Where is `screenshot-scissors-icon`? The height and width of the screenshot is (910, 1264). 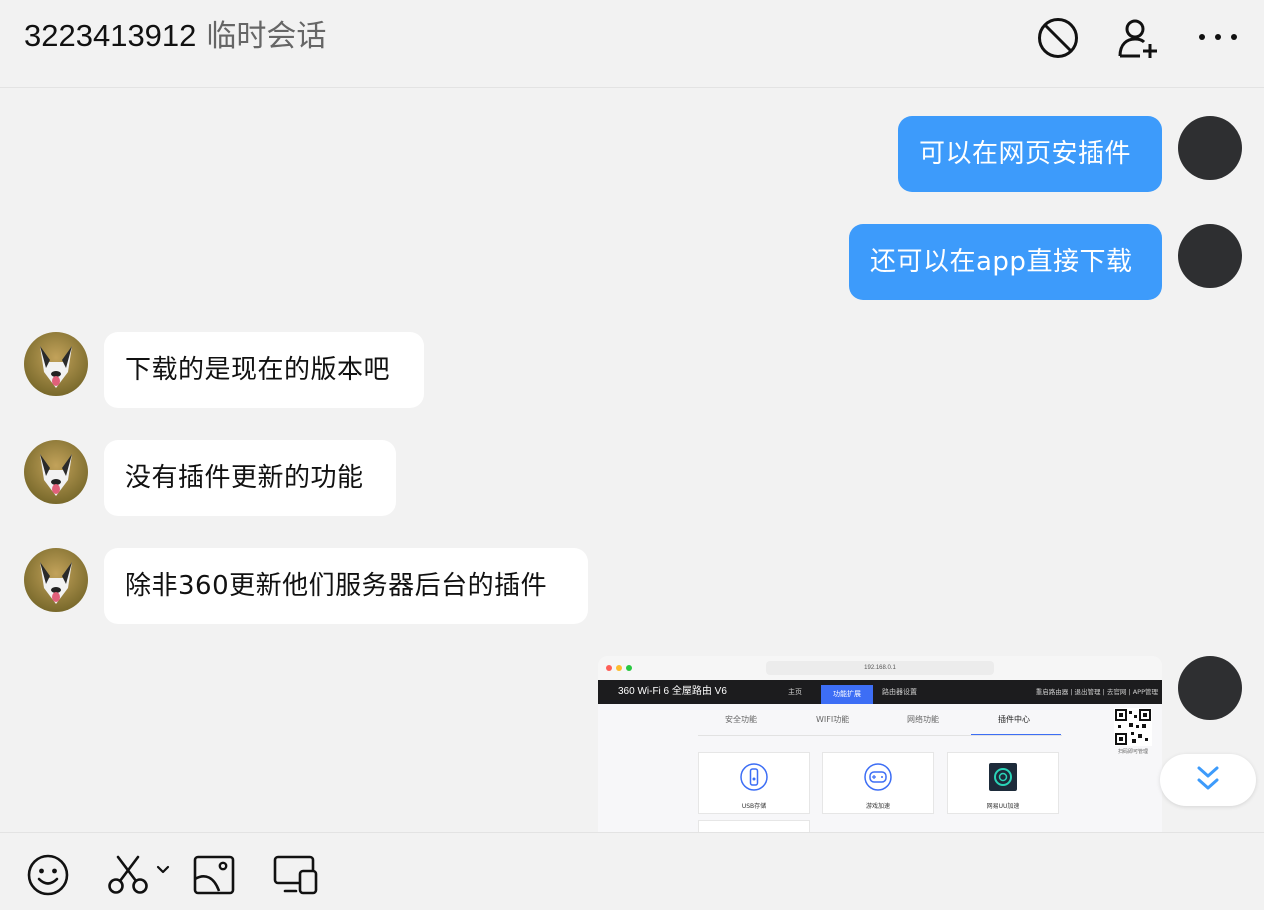
screenshot-scissors-icon is located at coordinates (140, 875).